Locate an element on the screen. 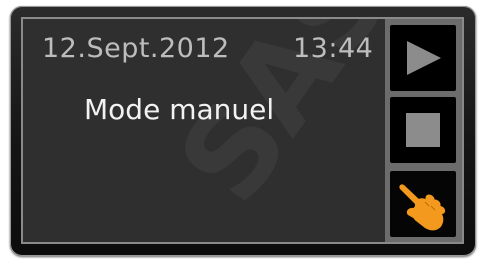 The height and width of the screenshot is (259, 480). date-display: 12.Sept.2012 is located at coordinates (136, 48).